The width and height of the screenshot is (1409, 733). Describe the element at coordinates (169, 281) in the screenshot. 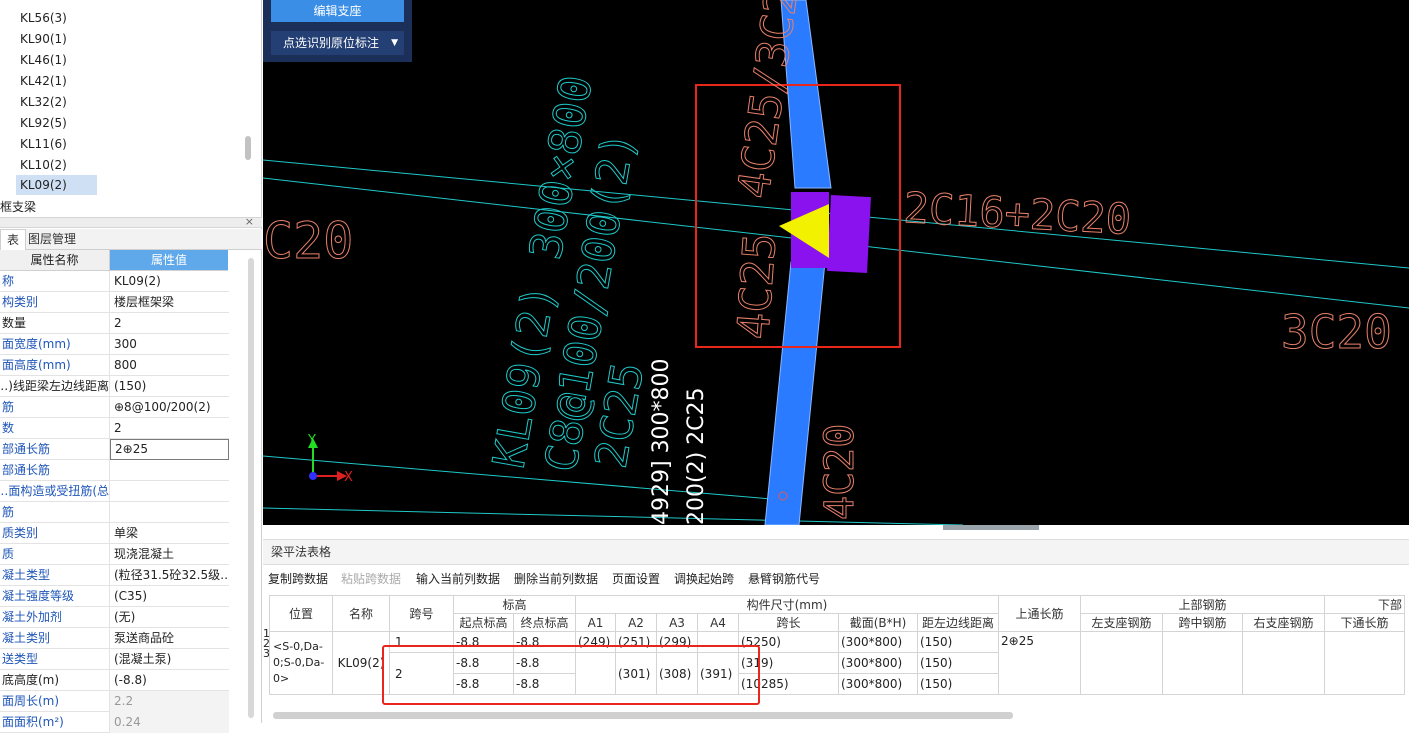

I see `property-value: KL09(2)` at that location.